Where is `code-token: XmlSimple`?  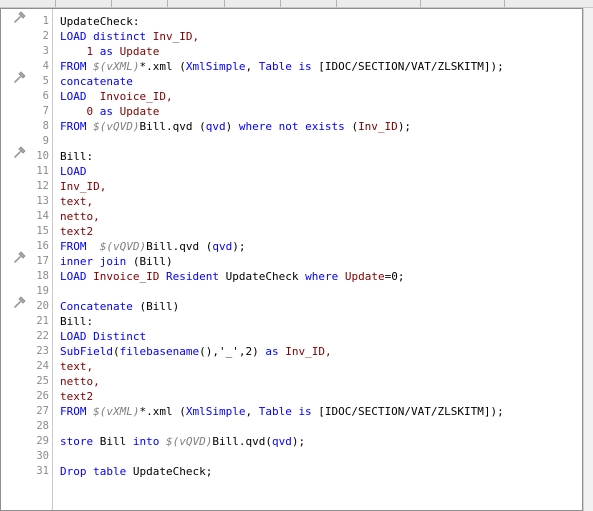 code-token: XmlSimple is located at coordinates (215, 411).